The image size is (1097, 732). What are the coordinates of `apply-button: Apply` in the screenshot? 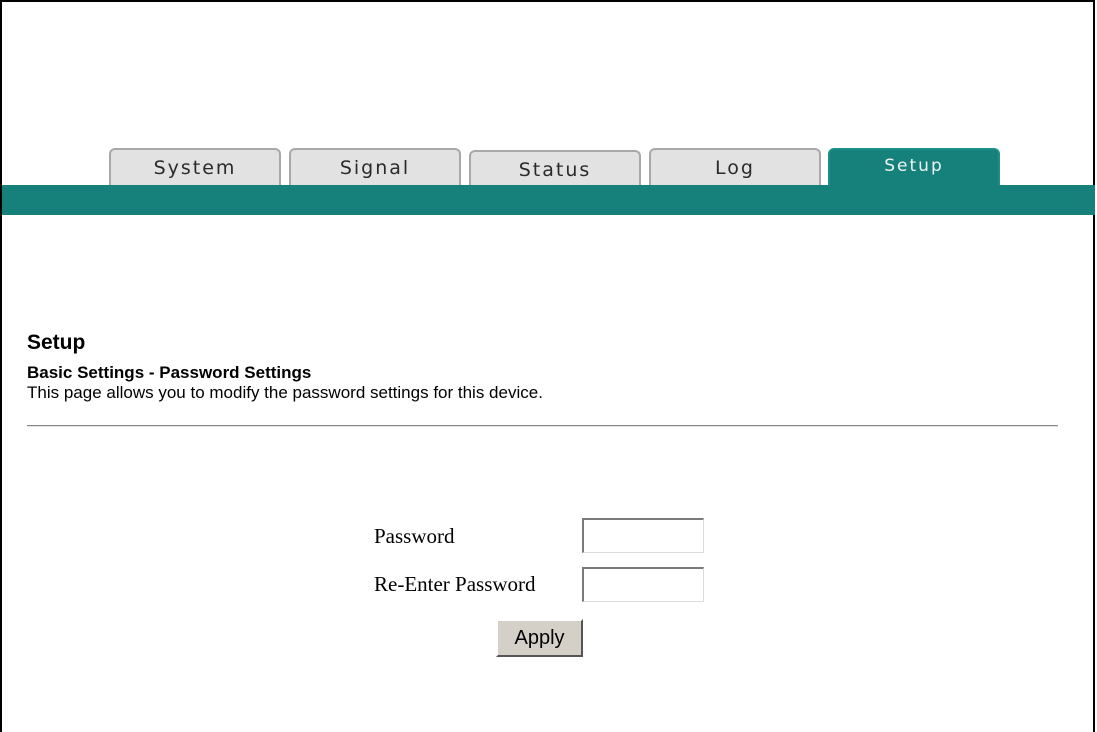 It's located at (539, 638).